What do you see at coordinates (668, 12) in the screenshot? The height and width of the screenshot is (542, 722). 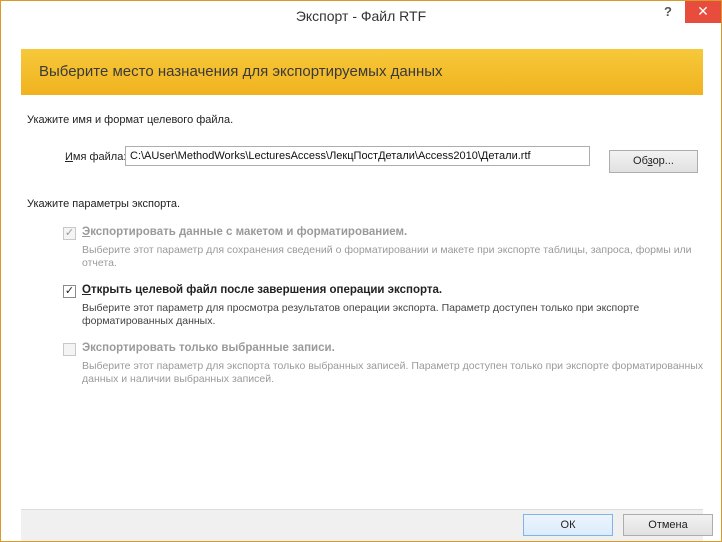 I see `help-button: ?` at bounding box center [668, 12].